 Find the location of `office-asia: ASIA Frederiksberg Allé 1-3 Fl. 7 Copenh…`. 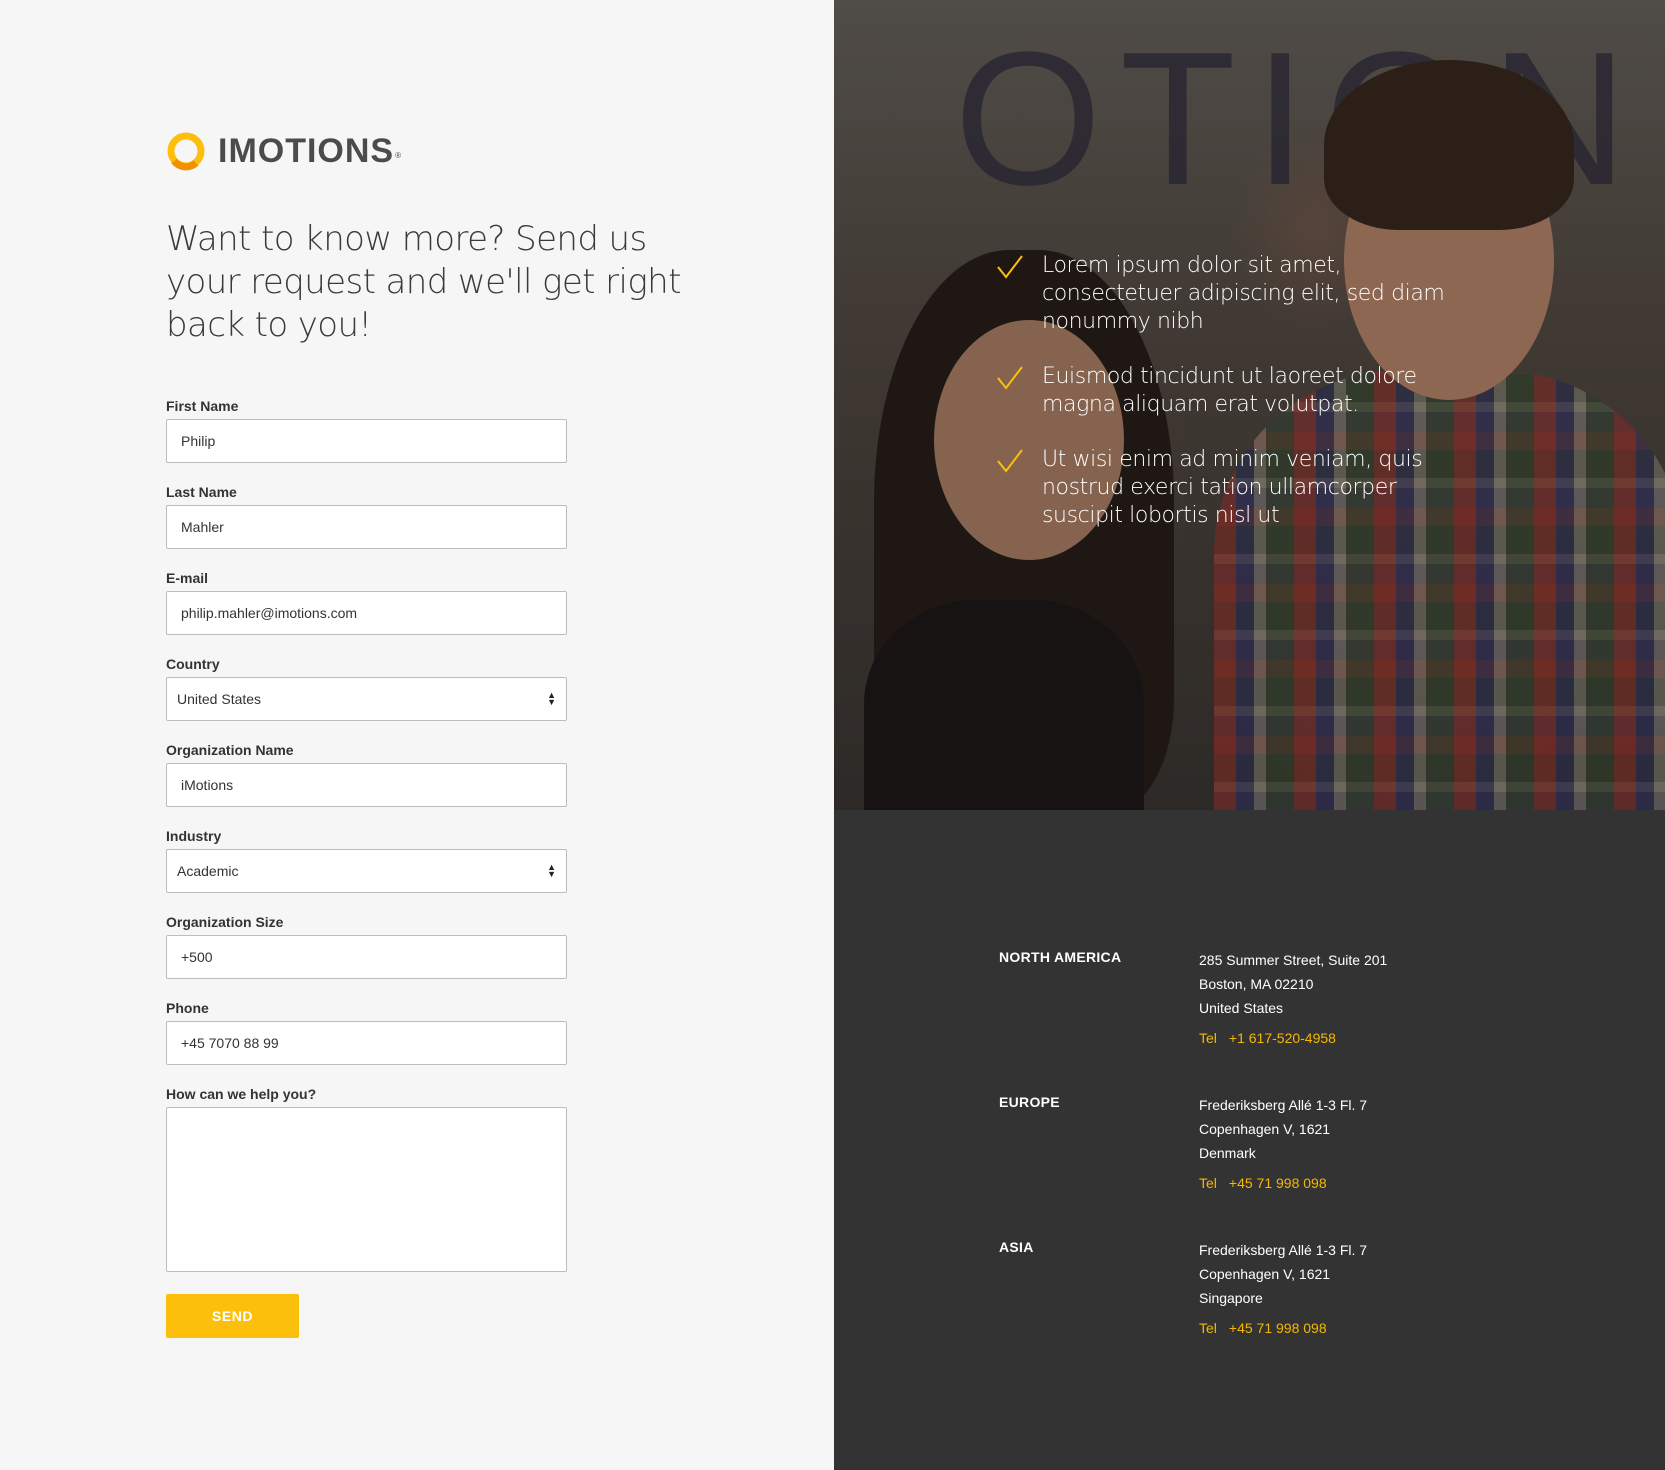

office-asia: ASIA Frederiksberg Allé 1-3 Fl. 7 Copenh… is located at coordinates (1279, 1310).